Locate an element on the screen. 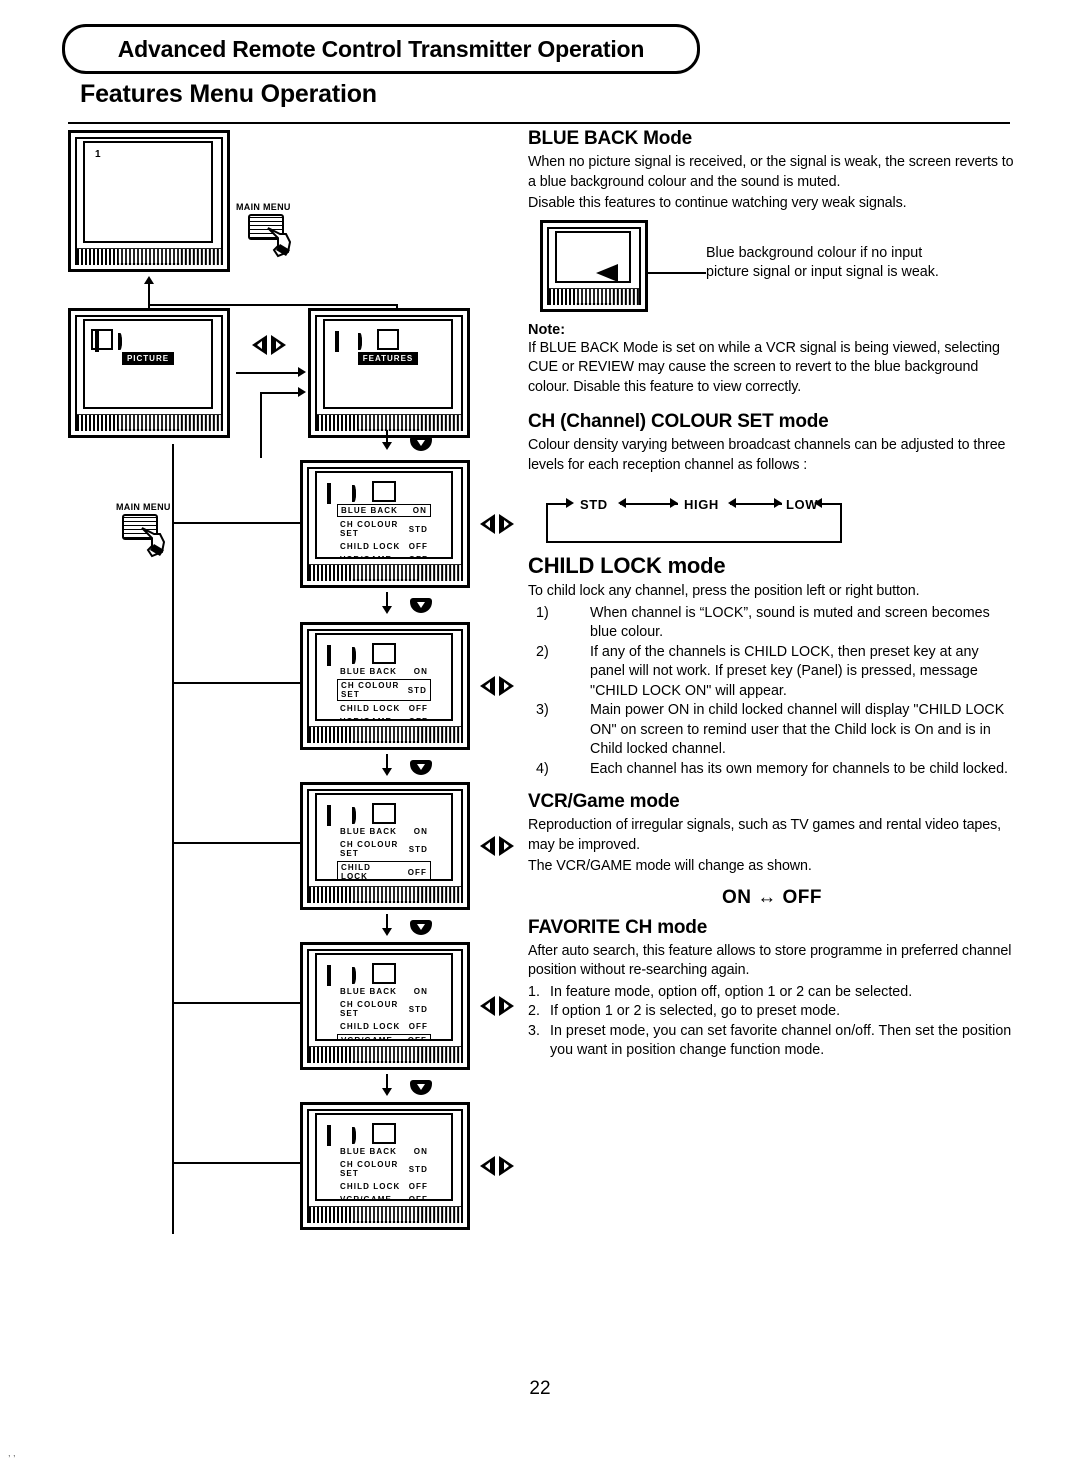 This screenshot has height=1462, width=1080. osd-icon-row is located at coordinates (146, 340).